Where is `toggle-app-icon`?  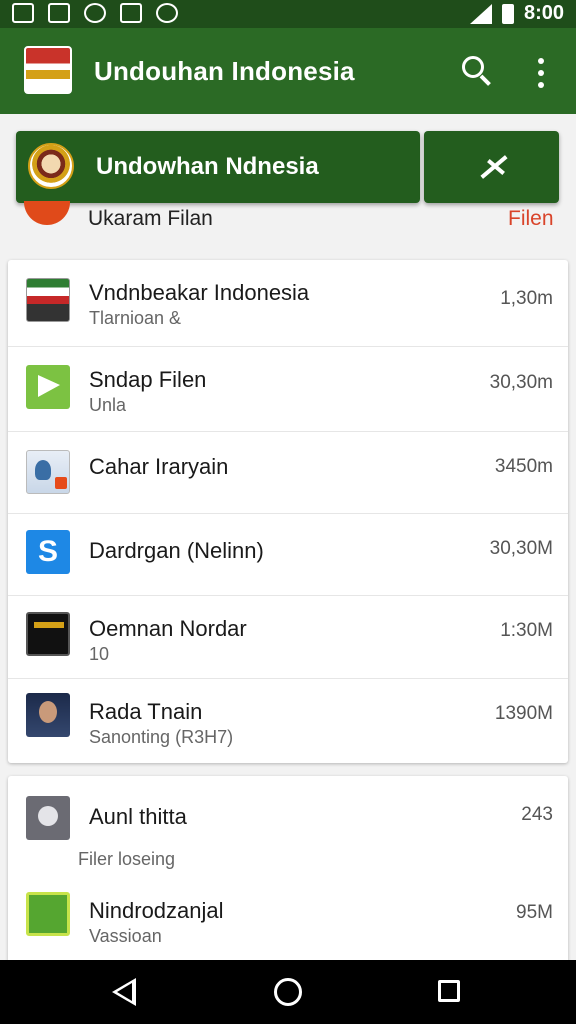
toggle-app-icon is located at coordinates (48, 818).